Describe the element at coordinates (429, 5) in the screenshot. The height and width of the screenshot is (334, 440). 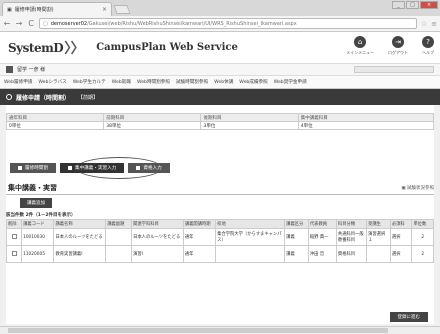
I see `window-close-button: ×` at that location.